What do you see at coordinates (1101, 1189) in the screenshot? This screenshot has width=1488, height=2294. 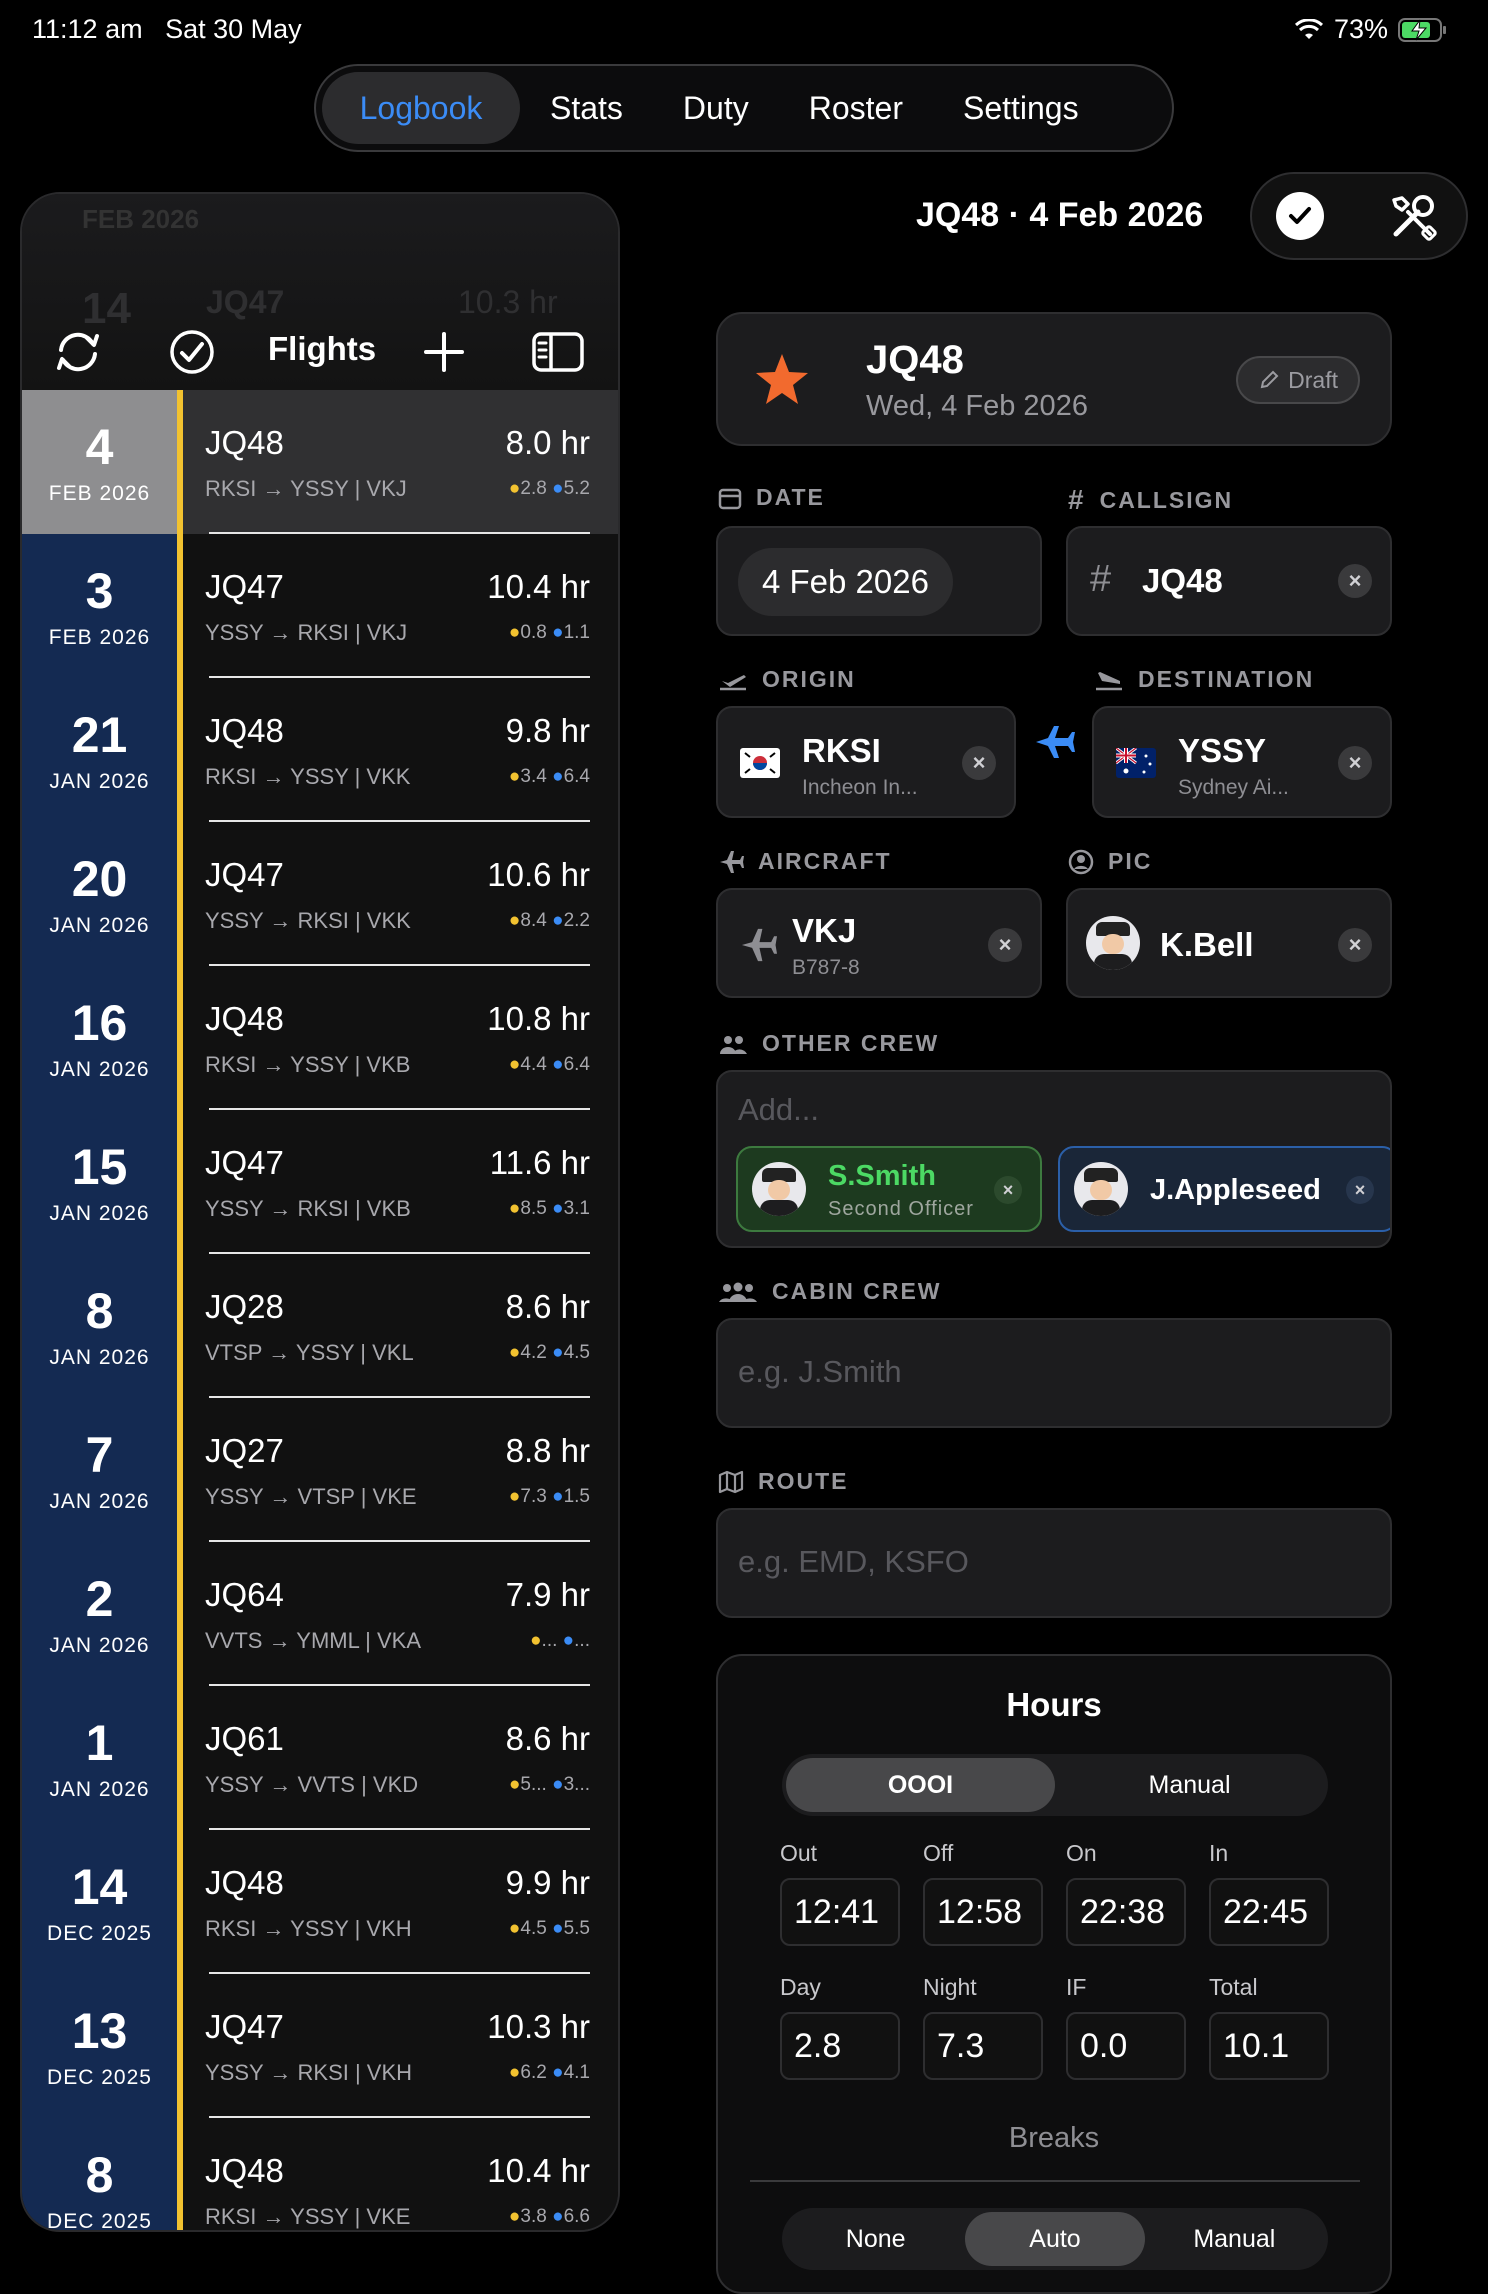 I see `crew-avatar` at bounding box center [1101, 1189].